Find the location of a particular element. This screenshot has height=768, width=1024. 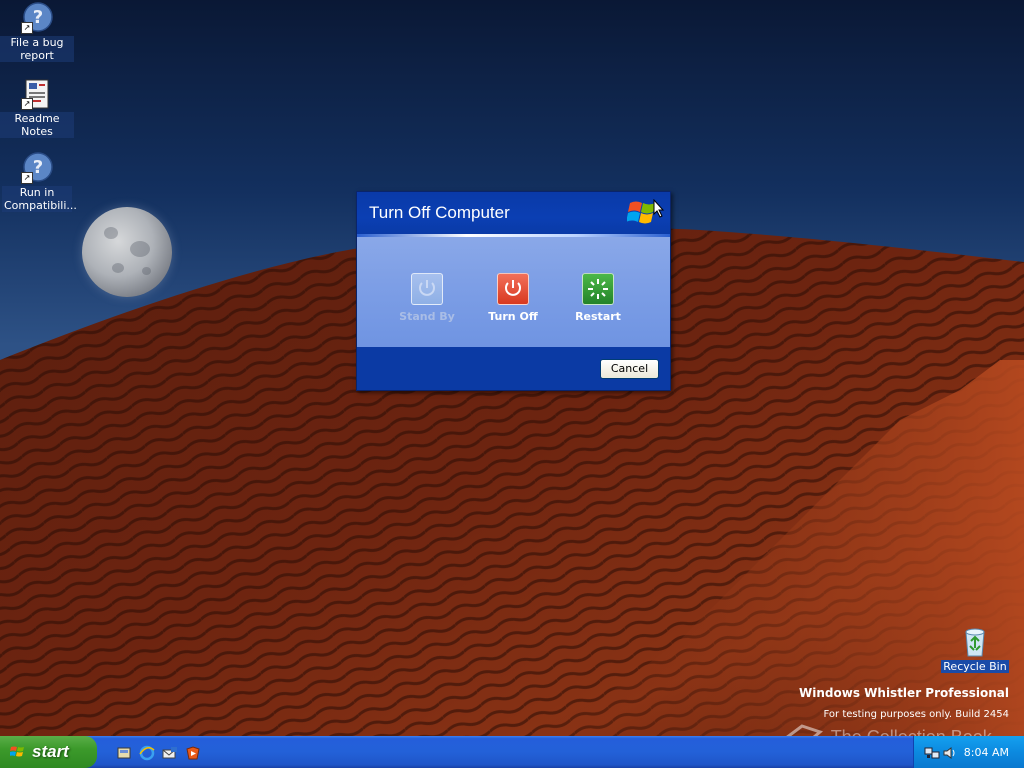

desktop-icon-recycle-bin: Recycle Bin is located at coordinates (975, 649).